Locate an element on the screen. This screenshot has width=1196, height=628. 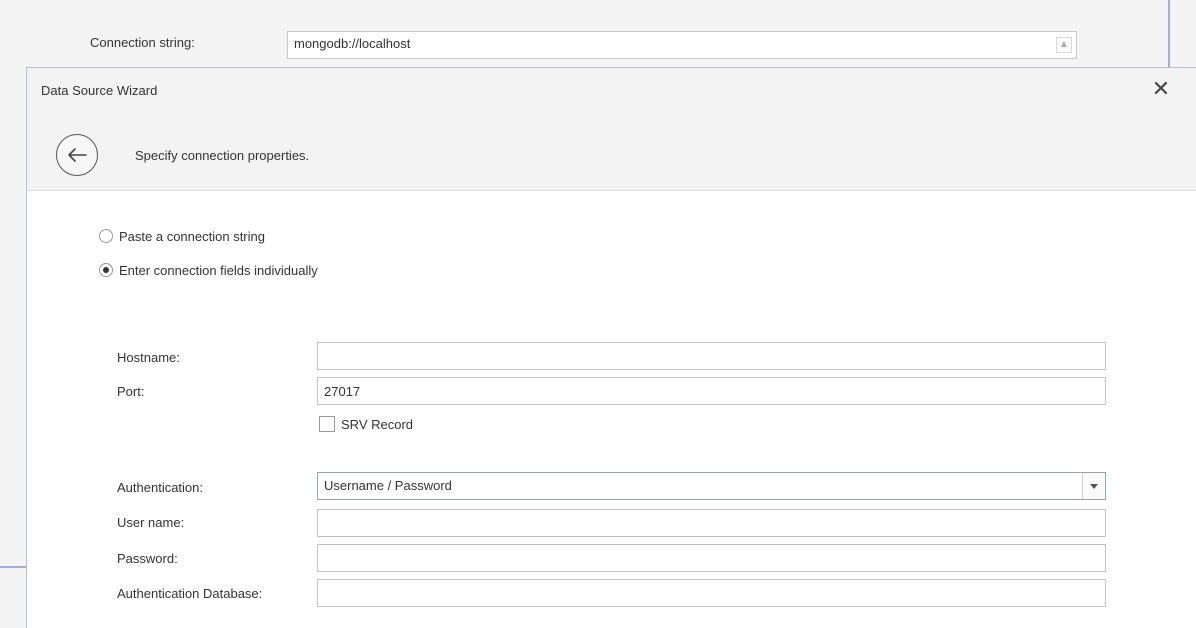
close-icon: ✕ is located at coordinates (1161, 88).